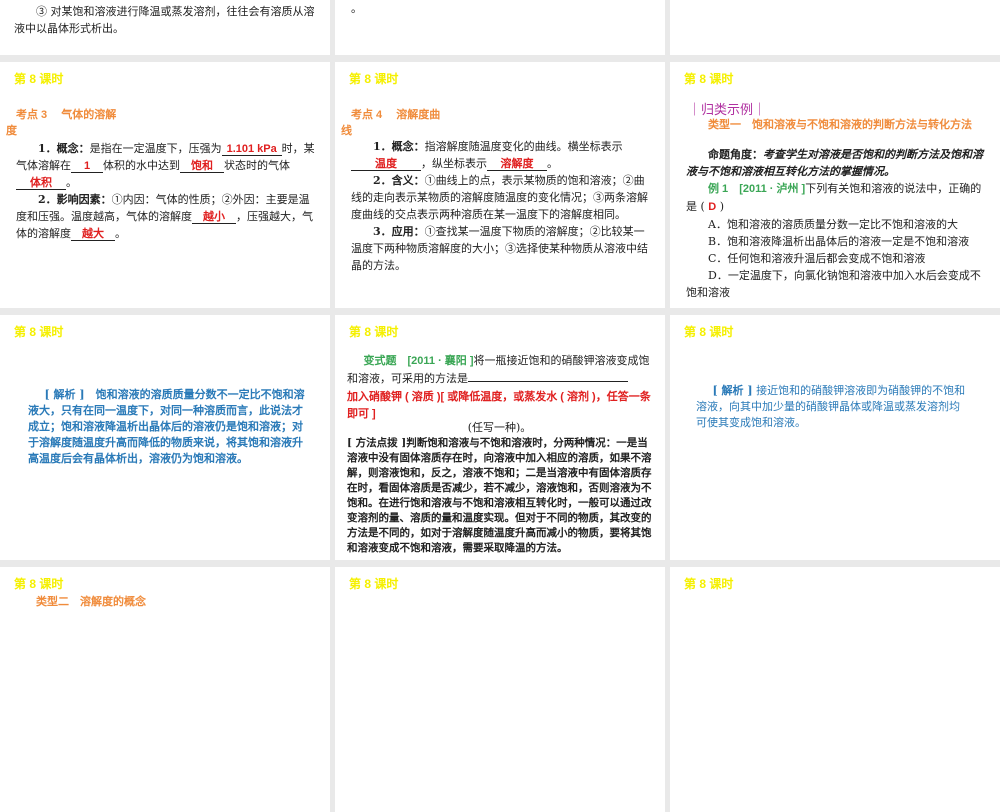  I want to click on slide-12: 第 8 课时, so click(835, 689).